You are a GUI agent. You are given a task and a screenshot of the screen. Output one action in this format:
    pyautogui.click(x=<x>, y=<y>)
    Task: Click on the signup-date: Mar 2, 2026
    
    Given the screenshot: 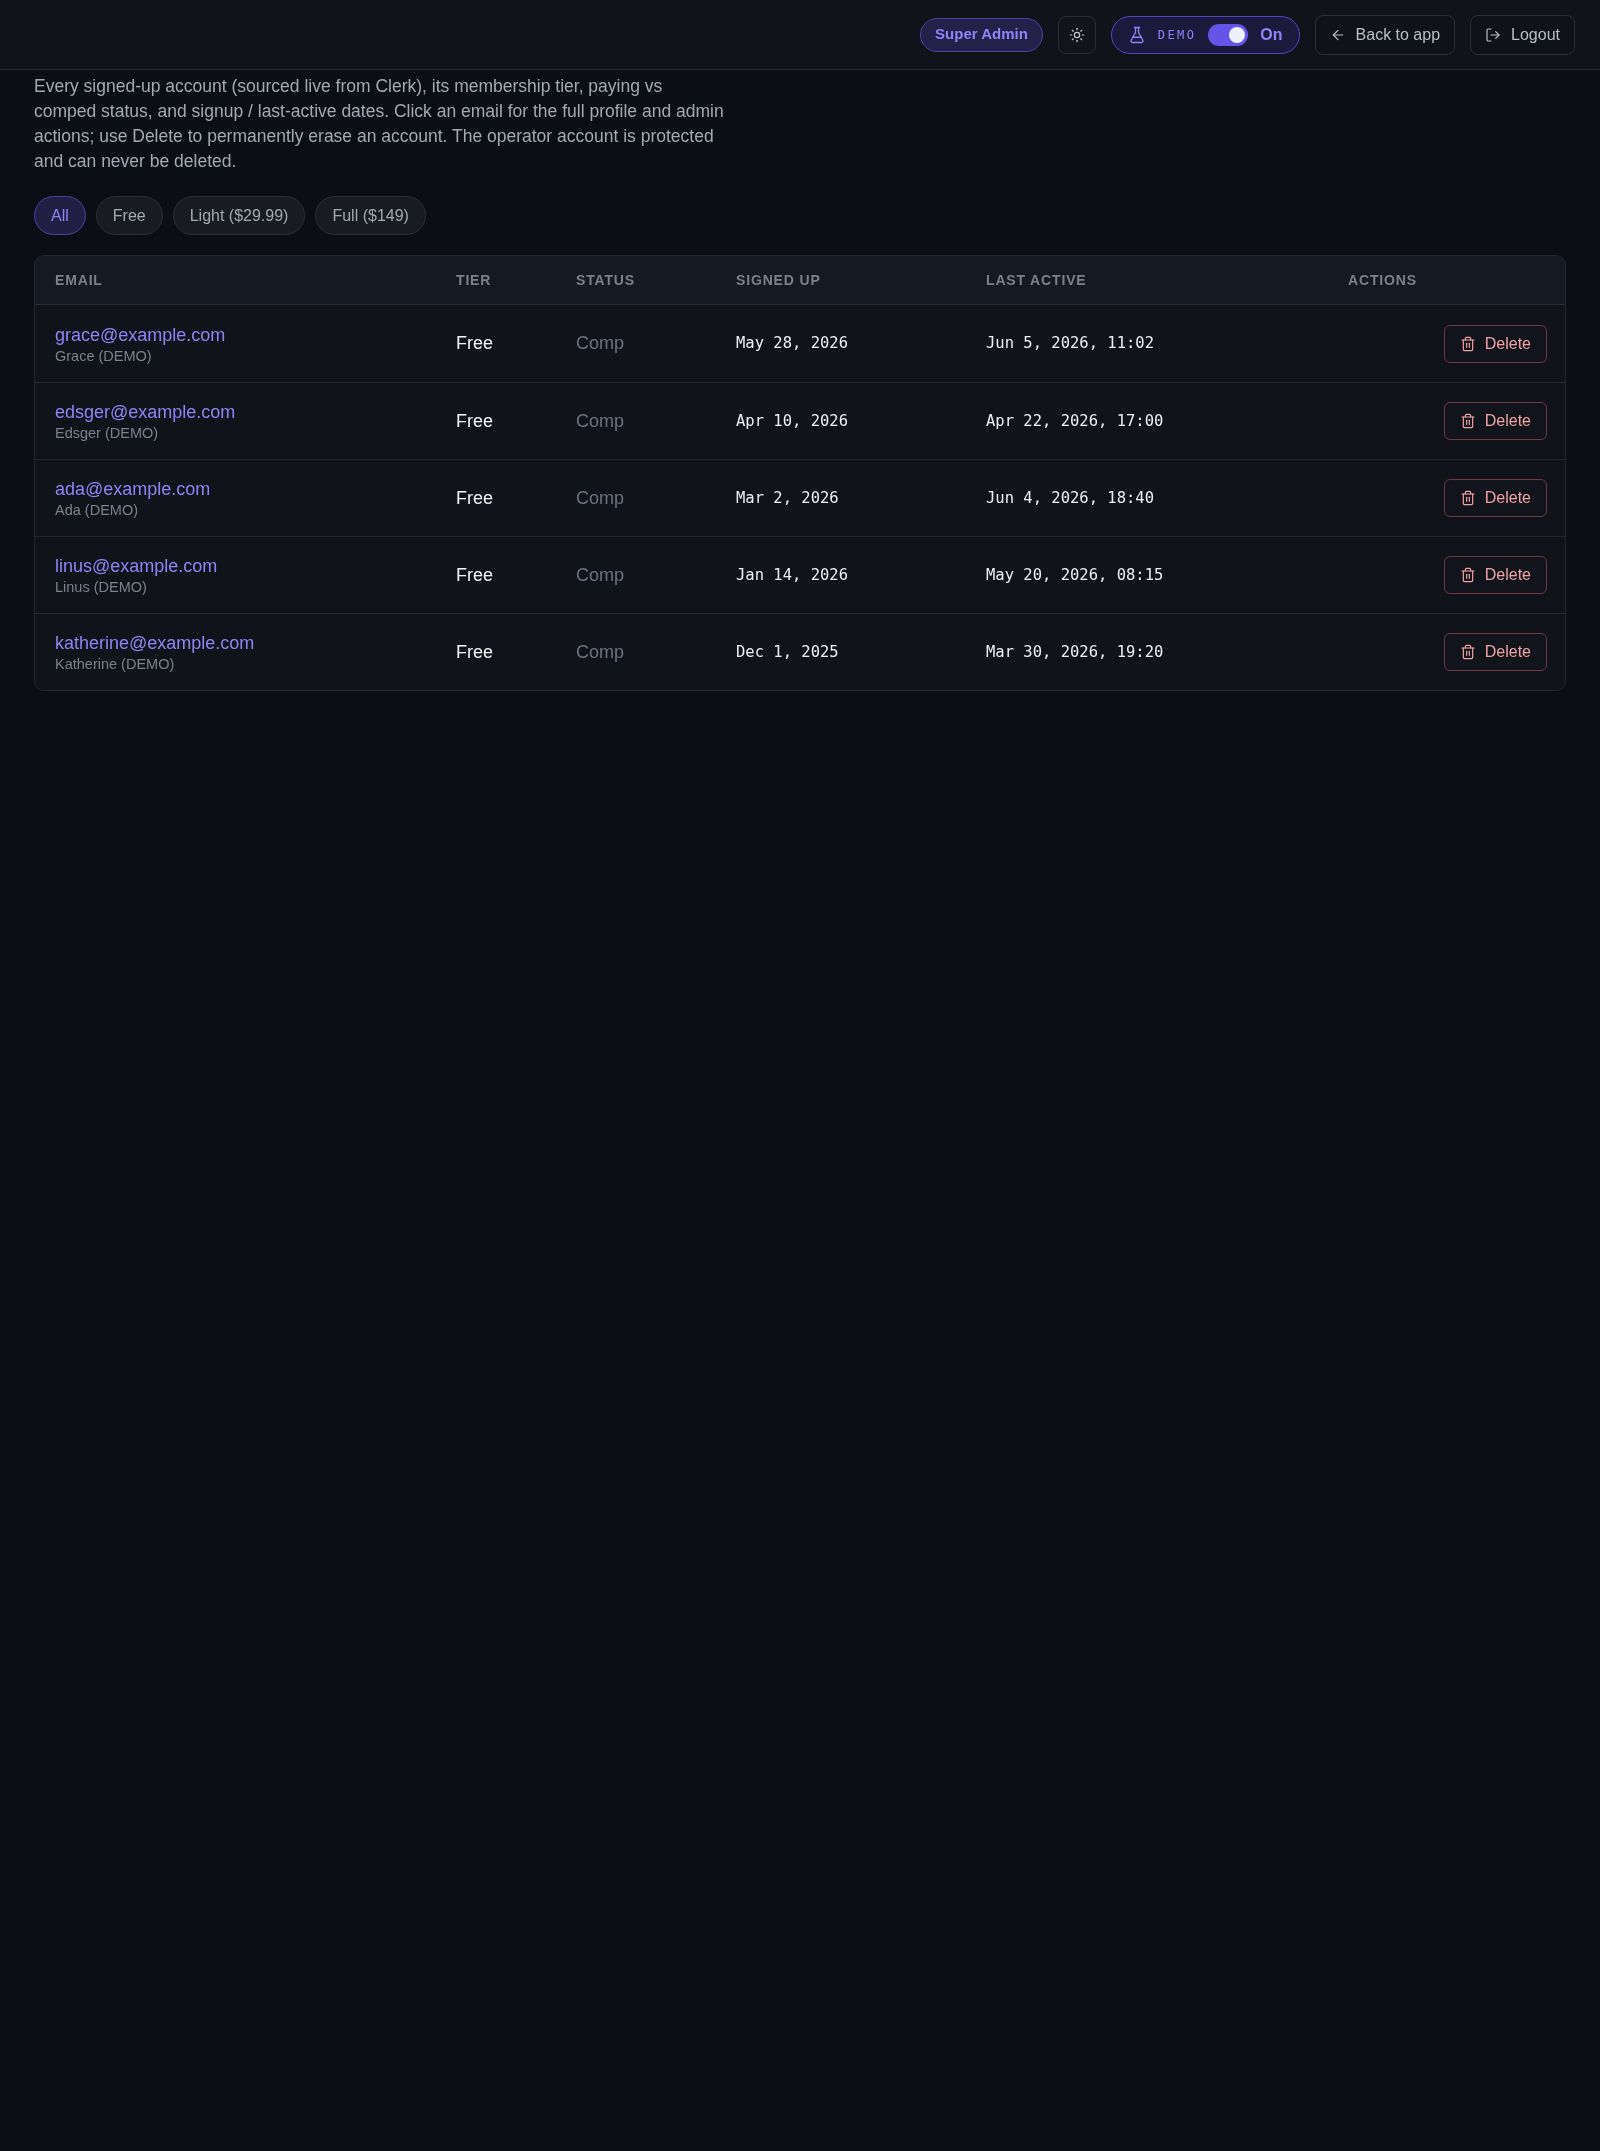 What is the action you would take?
    pyautogui.click(x=787, y=497)
    